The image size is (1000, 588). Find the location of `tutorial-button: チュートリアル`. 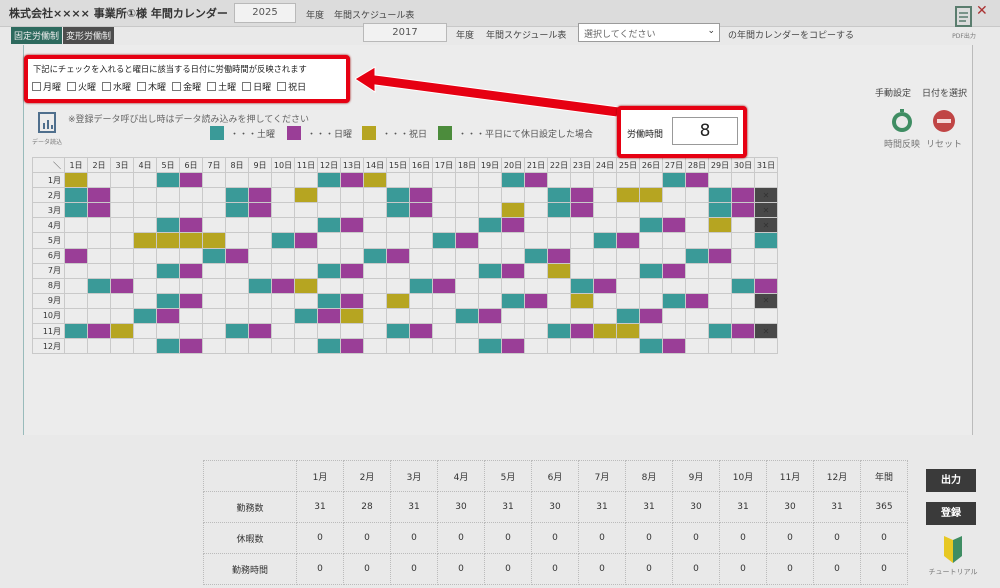

tutorial-button: チュートリアル is located at coordinates (953, 556).